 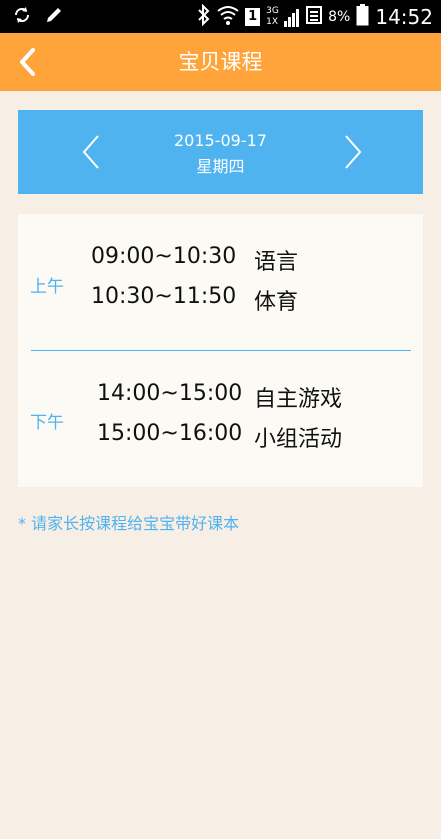 I want to click on subject: 体育, so click(x=276, y=302).